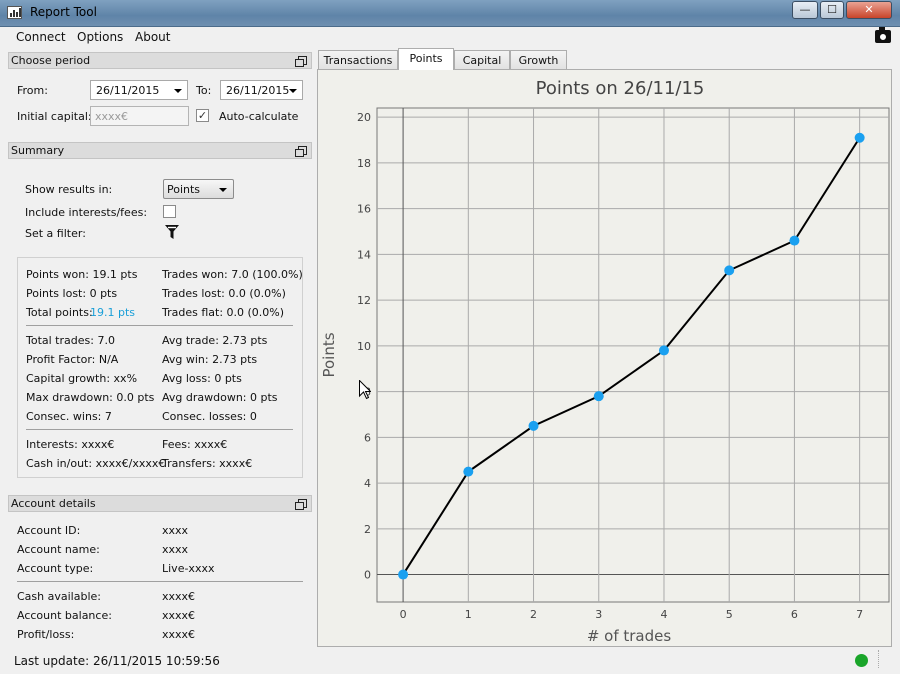 This screenshot has width=900, height=674. I want to click on account-balance-label: Account balance:, so click(64, 615).